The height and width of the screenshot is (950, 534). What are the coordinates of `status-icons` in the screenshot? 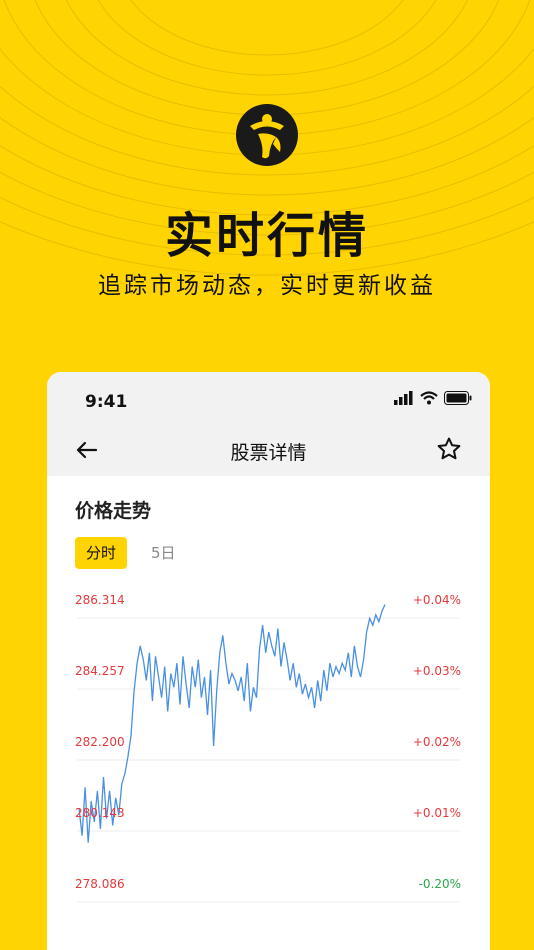 It's located at (433, 398).